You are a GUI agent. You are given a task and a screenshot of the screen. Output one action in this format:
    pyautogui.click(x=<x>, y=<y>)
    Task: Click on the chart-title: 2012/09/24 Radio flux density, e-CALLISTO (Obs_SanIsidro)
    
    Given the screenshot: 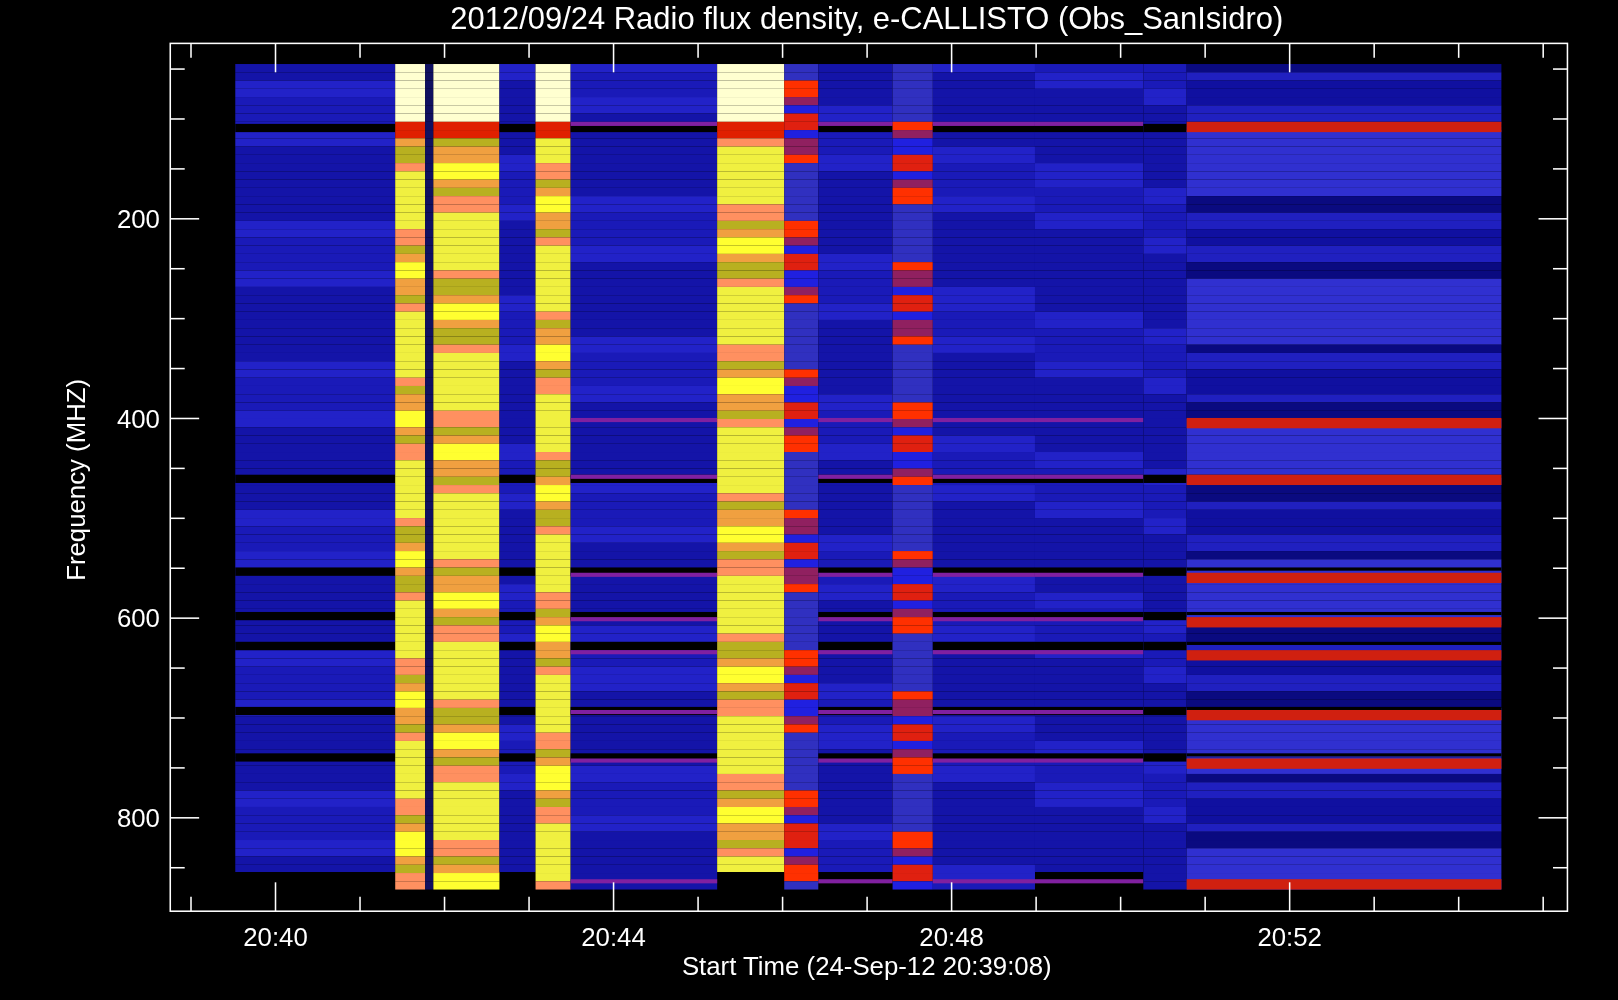 What is the action you would take?
    pyautogui.click(x=867, y=18)
    